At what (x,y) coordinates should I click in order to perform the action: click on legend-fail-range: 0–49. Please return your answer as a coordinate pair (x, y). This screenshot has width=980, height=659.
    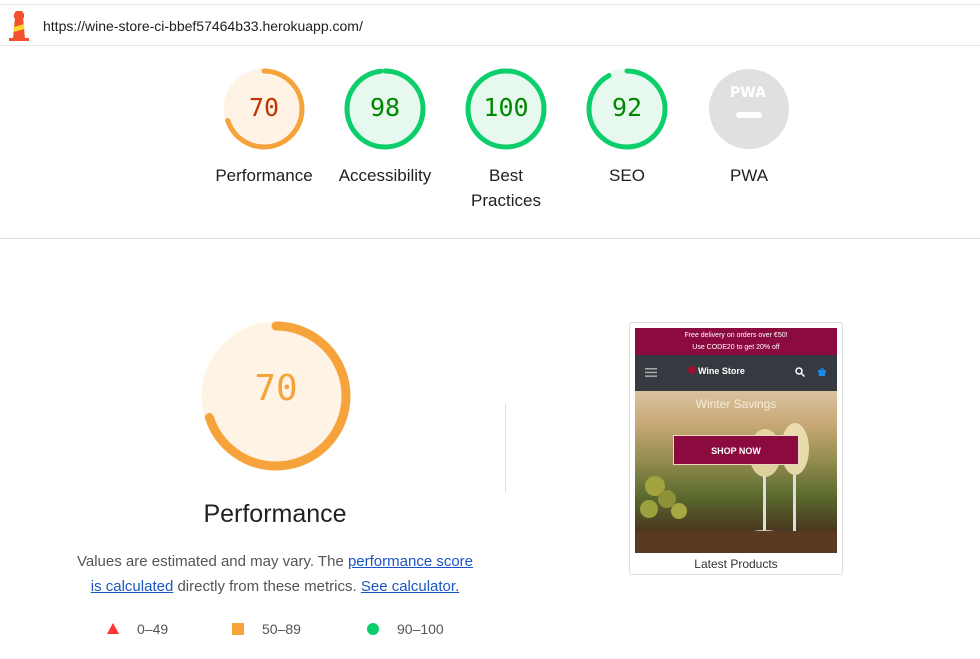
    Looking at the image, I should click on (153, 629).